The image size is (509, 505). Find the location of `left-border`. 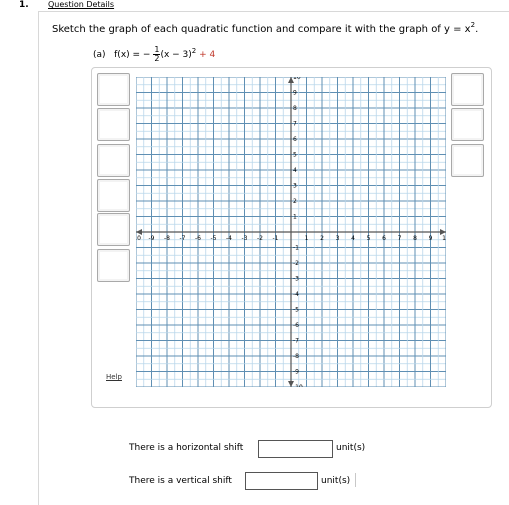

left-border is located at coordinates (38, 258).